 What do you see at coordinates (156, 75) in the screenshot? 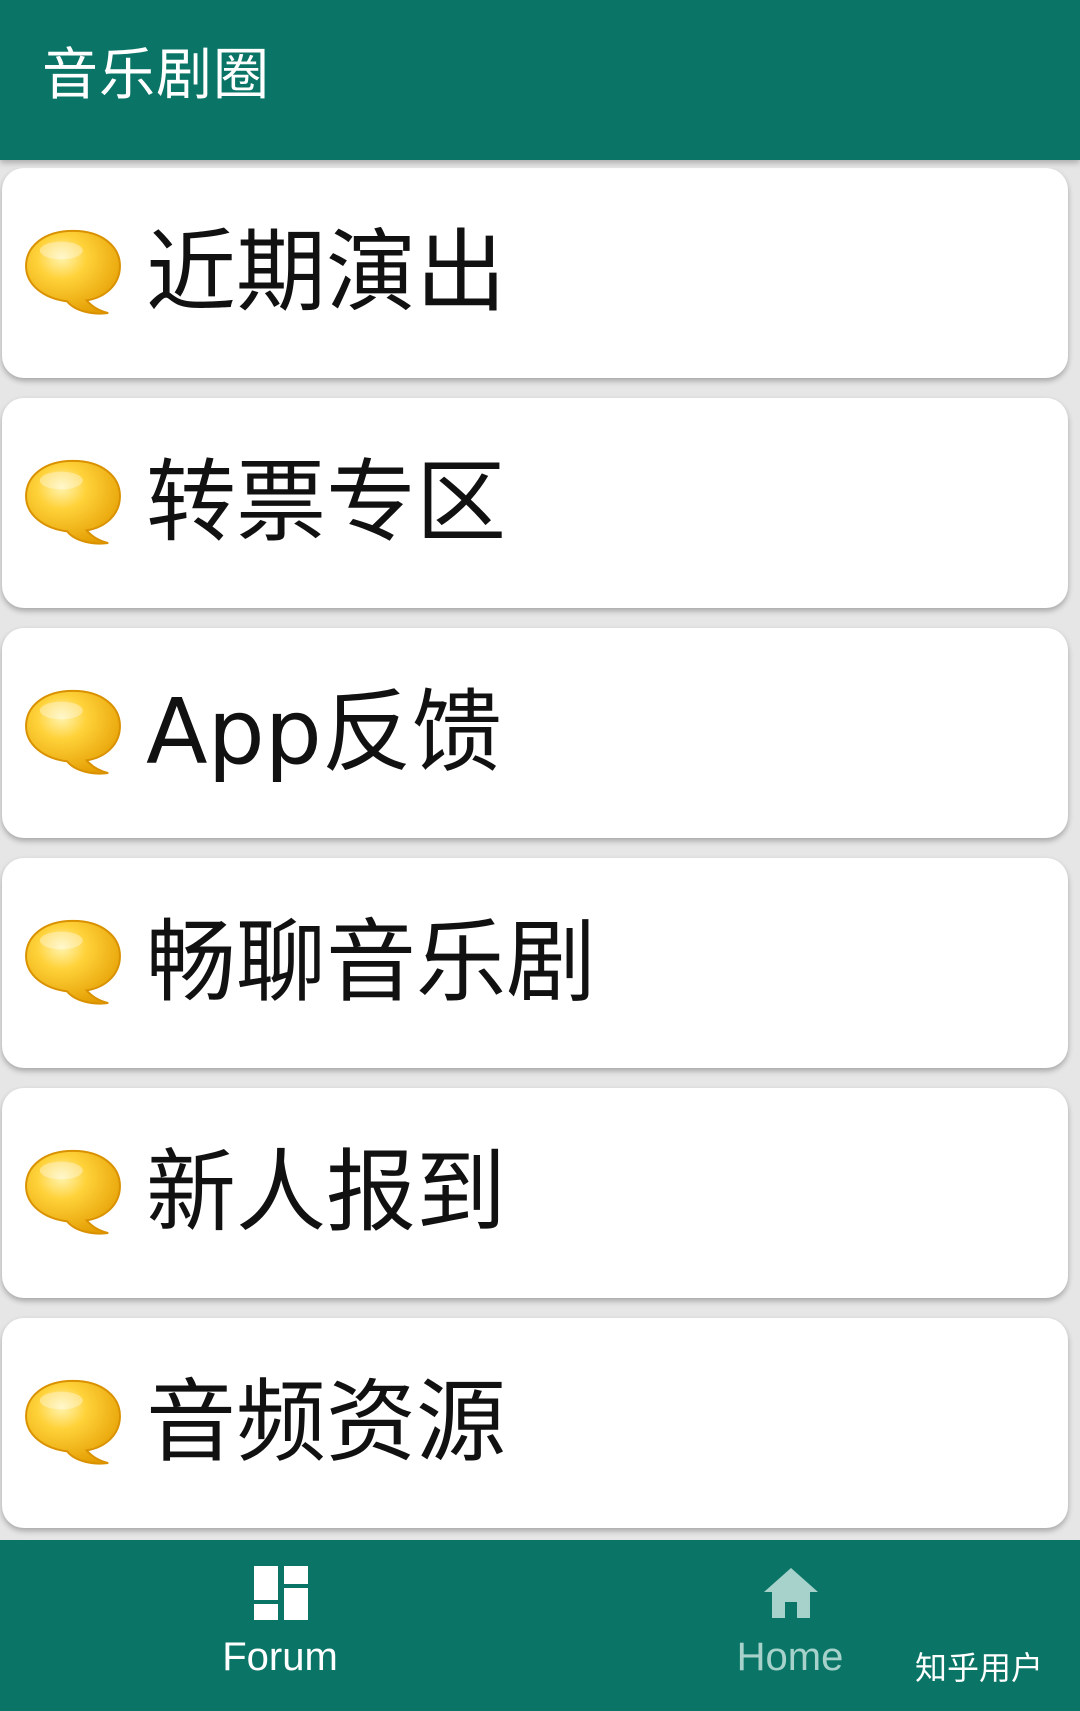
I see `app-title: 音乐剧圈` at bounding box center [156, 75].